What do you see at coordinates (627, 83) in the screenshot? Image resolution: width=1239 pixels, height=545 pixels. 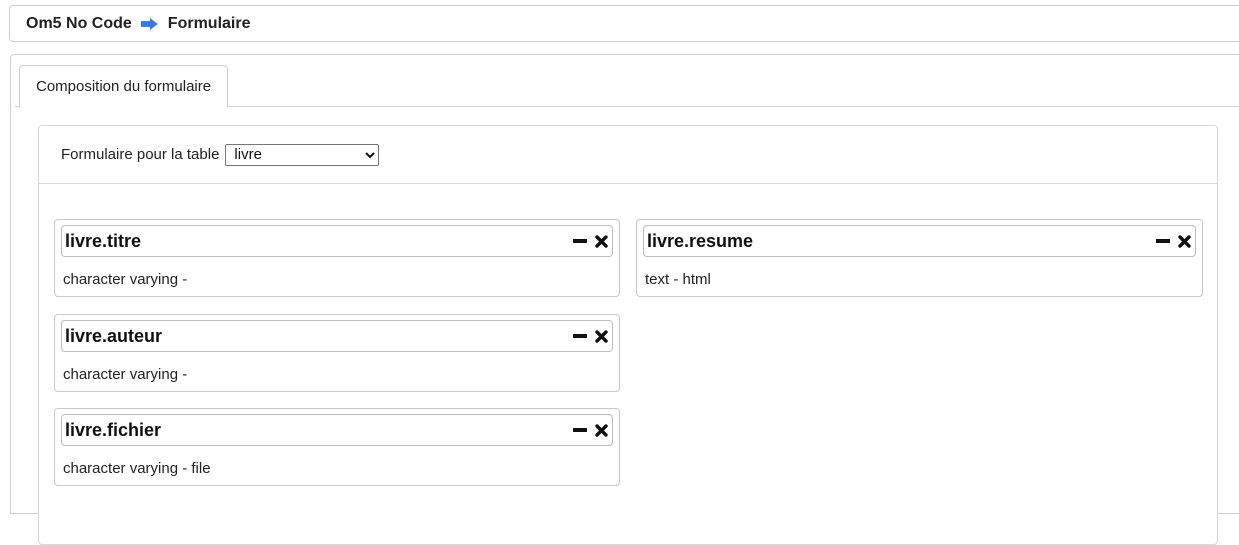 I see `tab-bar: Composition du formulaire` at bounding box center [627, 83].